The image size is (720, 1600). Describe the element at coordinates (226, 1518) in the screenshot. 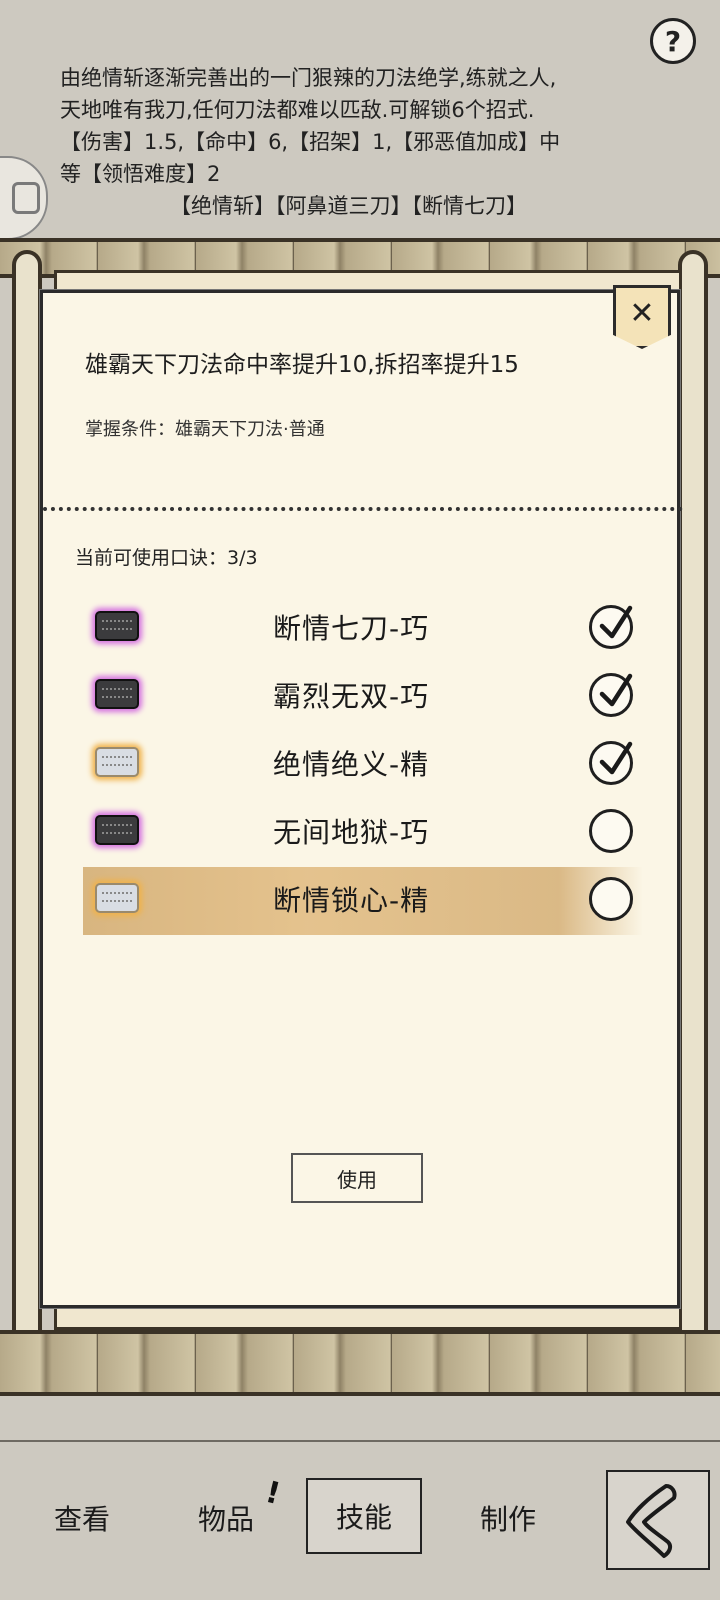

I see `nav-items: 物品` at that location.